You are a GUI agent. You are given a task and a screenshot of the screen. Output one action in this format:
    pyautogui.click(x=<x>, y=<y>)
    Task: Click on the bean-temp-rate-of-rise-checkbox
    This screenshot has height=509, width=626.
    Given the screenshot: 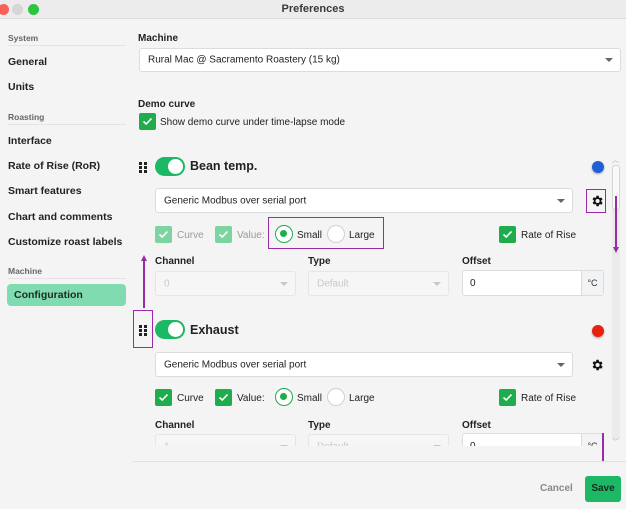 What is the action you would take?
    pyautogui.click(x=507, y=234)
    